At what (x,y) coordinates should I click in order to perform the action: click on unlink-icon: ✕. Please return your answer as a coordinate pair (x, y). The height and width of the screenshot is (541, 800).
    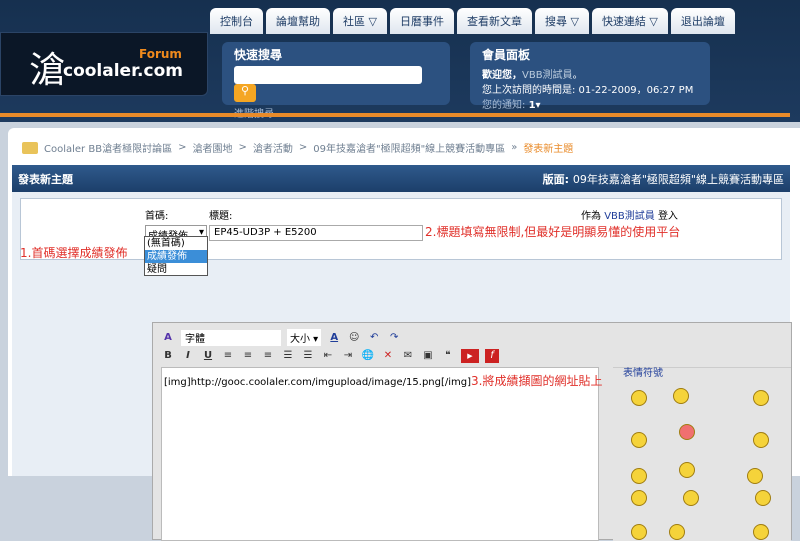
    Looking at the image, I should click on (388, 356).